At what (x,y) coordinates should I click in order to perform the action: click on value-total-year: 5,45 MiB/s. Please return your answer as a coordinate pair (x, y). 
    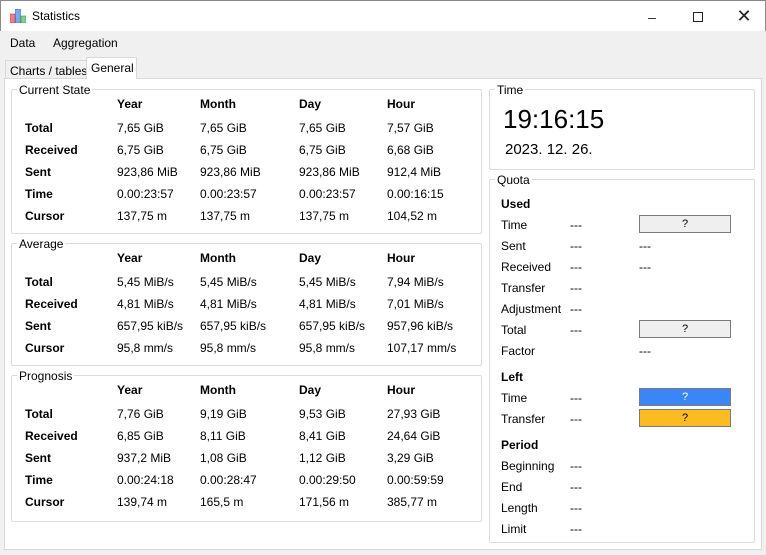
    Looking at the image, I should click on (145, 282).